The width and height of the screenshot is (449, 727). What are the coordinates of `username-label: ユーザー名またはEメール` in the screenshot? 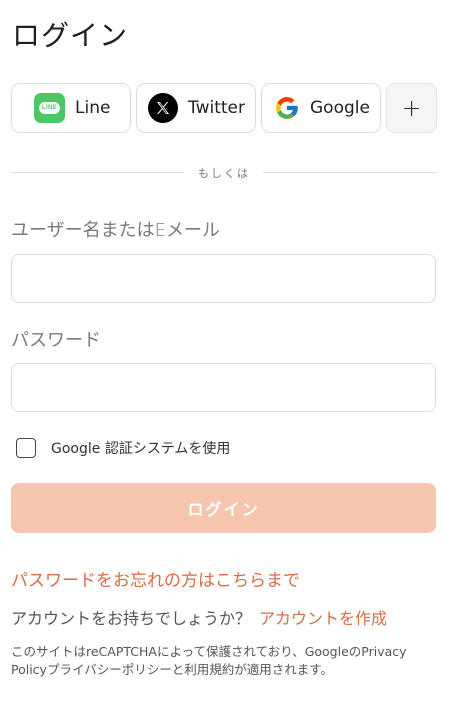 It's located at (116, 230).